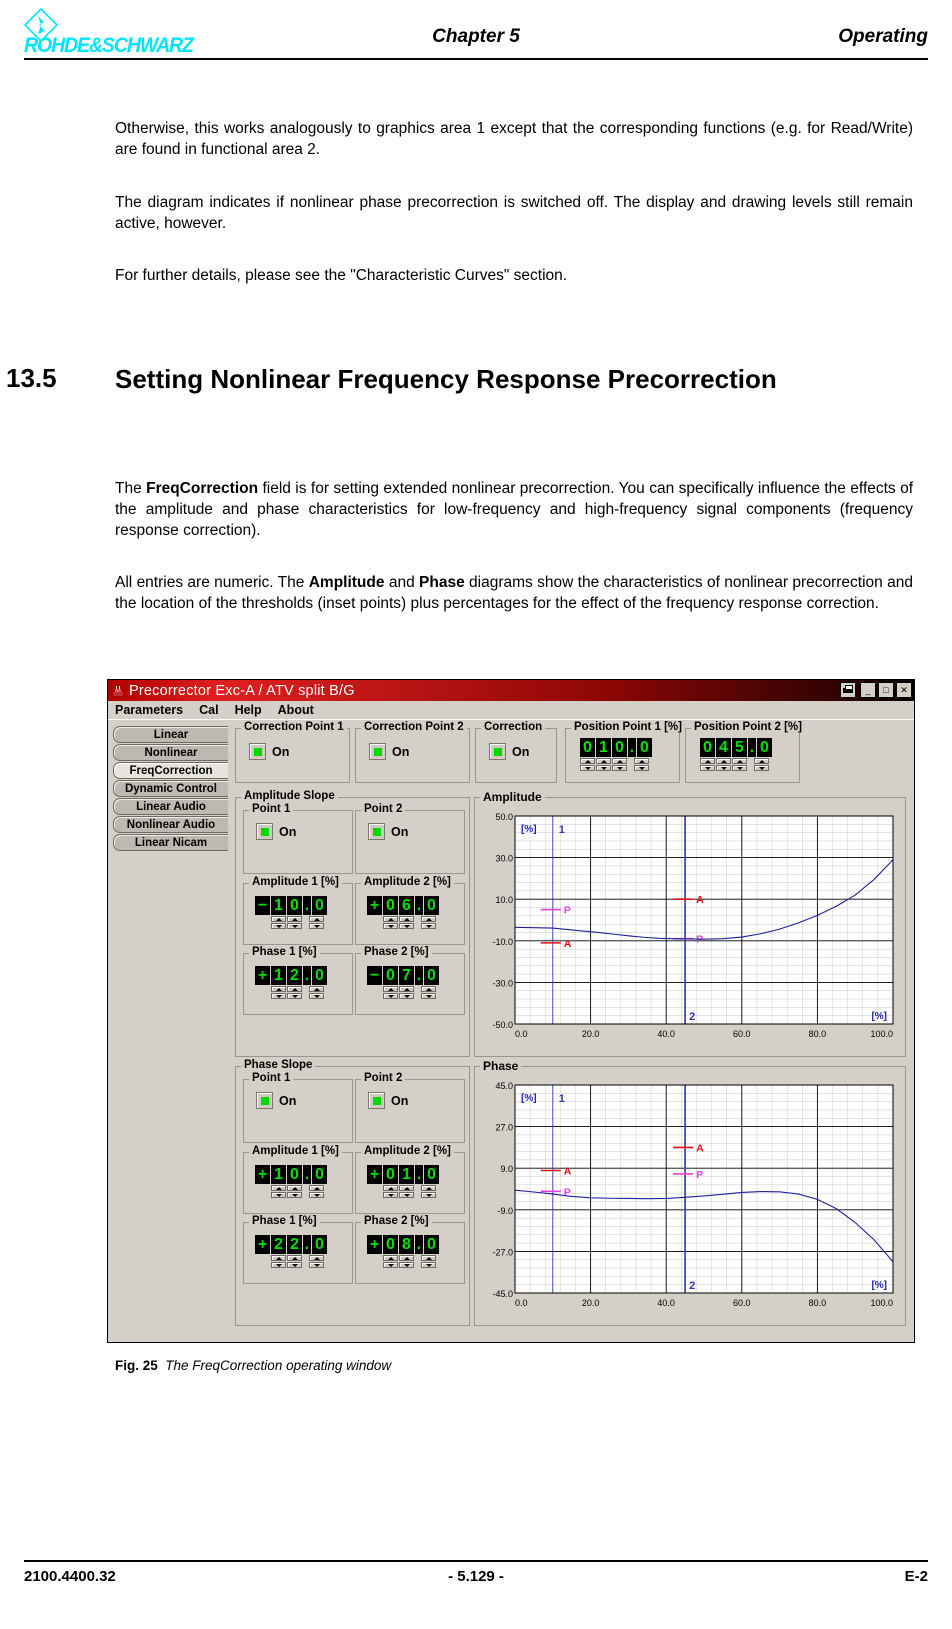  Describe the element at coordinates (389, 751) in the screenshot. I see `correction-point-2-toggle: On` at that location.